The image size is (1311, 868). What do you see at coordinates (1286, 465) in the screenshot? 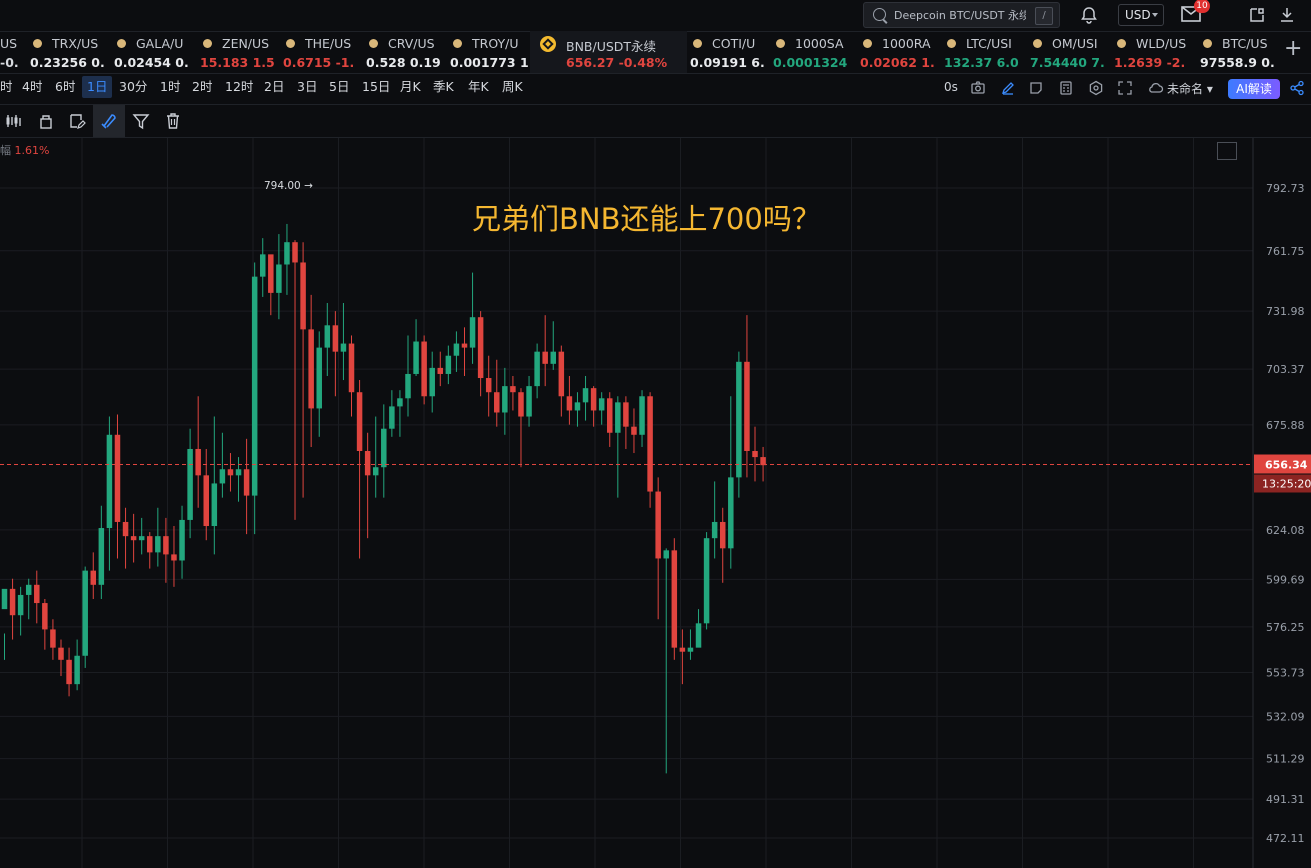
I see `current-price-value: 656.34` at bounding box center [1286, 465].